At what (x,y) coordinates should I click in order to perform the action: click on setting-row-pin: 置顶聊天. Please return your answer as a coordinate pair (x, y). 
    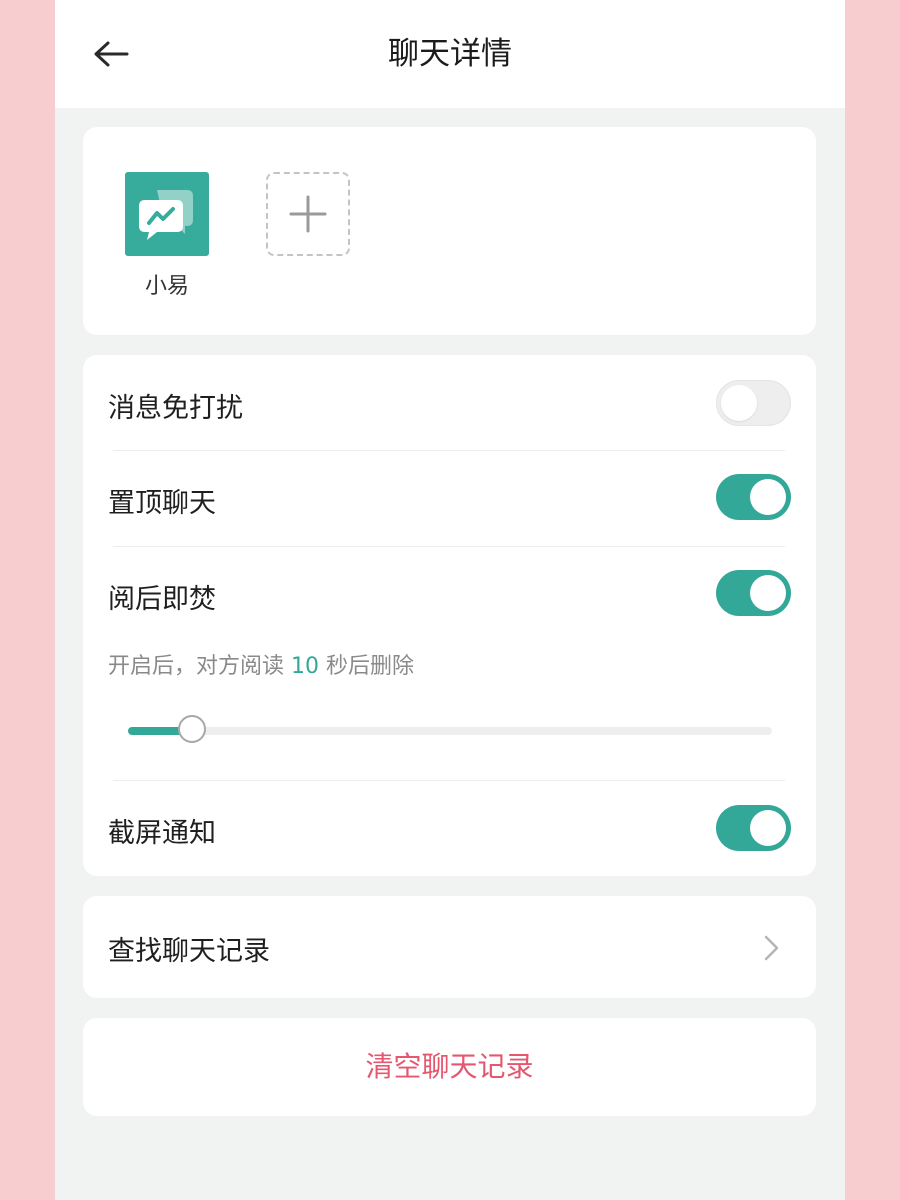
    Looking at the image, I should click on (449, 498).